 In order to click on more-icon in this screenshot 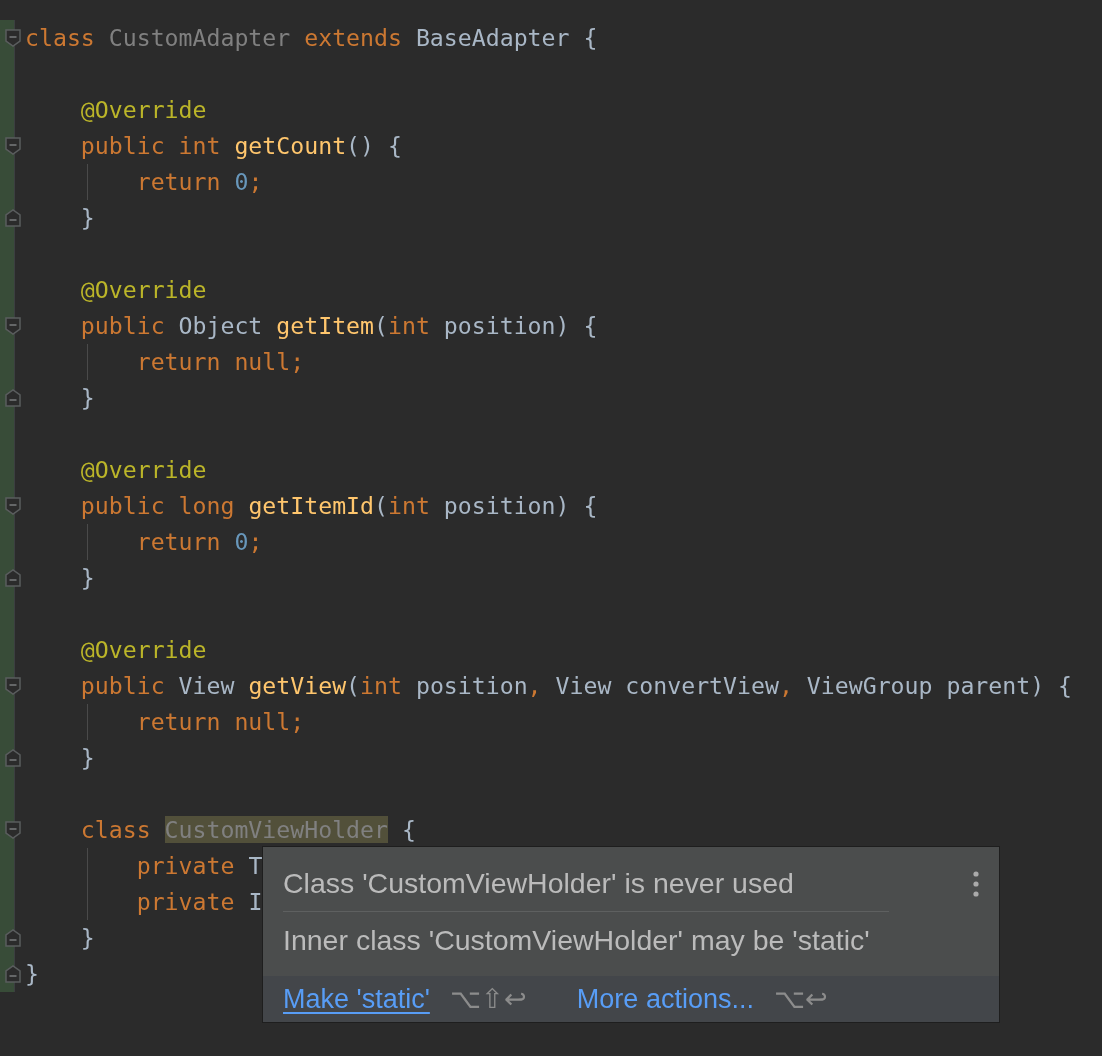, I will do `click(976, 884)`.